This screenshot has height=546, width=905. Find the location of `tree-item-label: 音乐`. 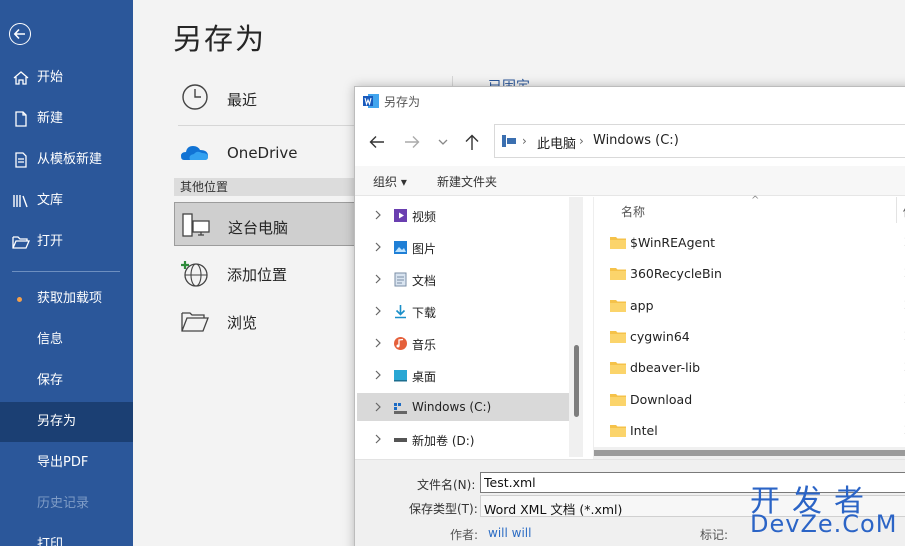

tree-item-label: 音乐 is located at coordinates (424, 345).